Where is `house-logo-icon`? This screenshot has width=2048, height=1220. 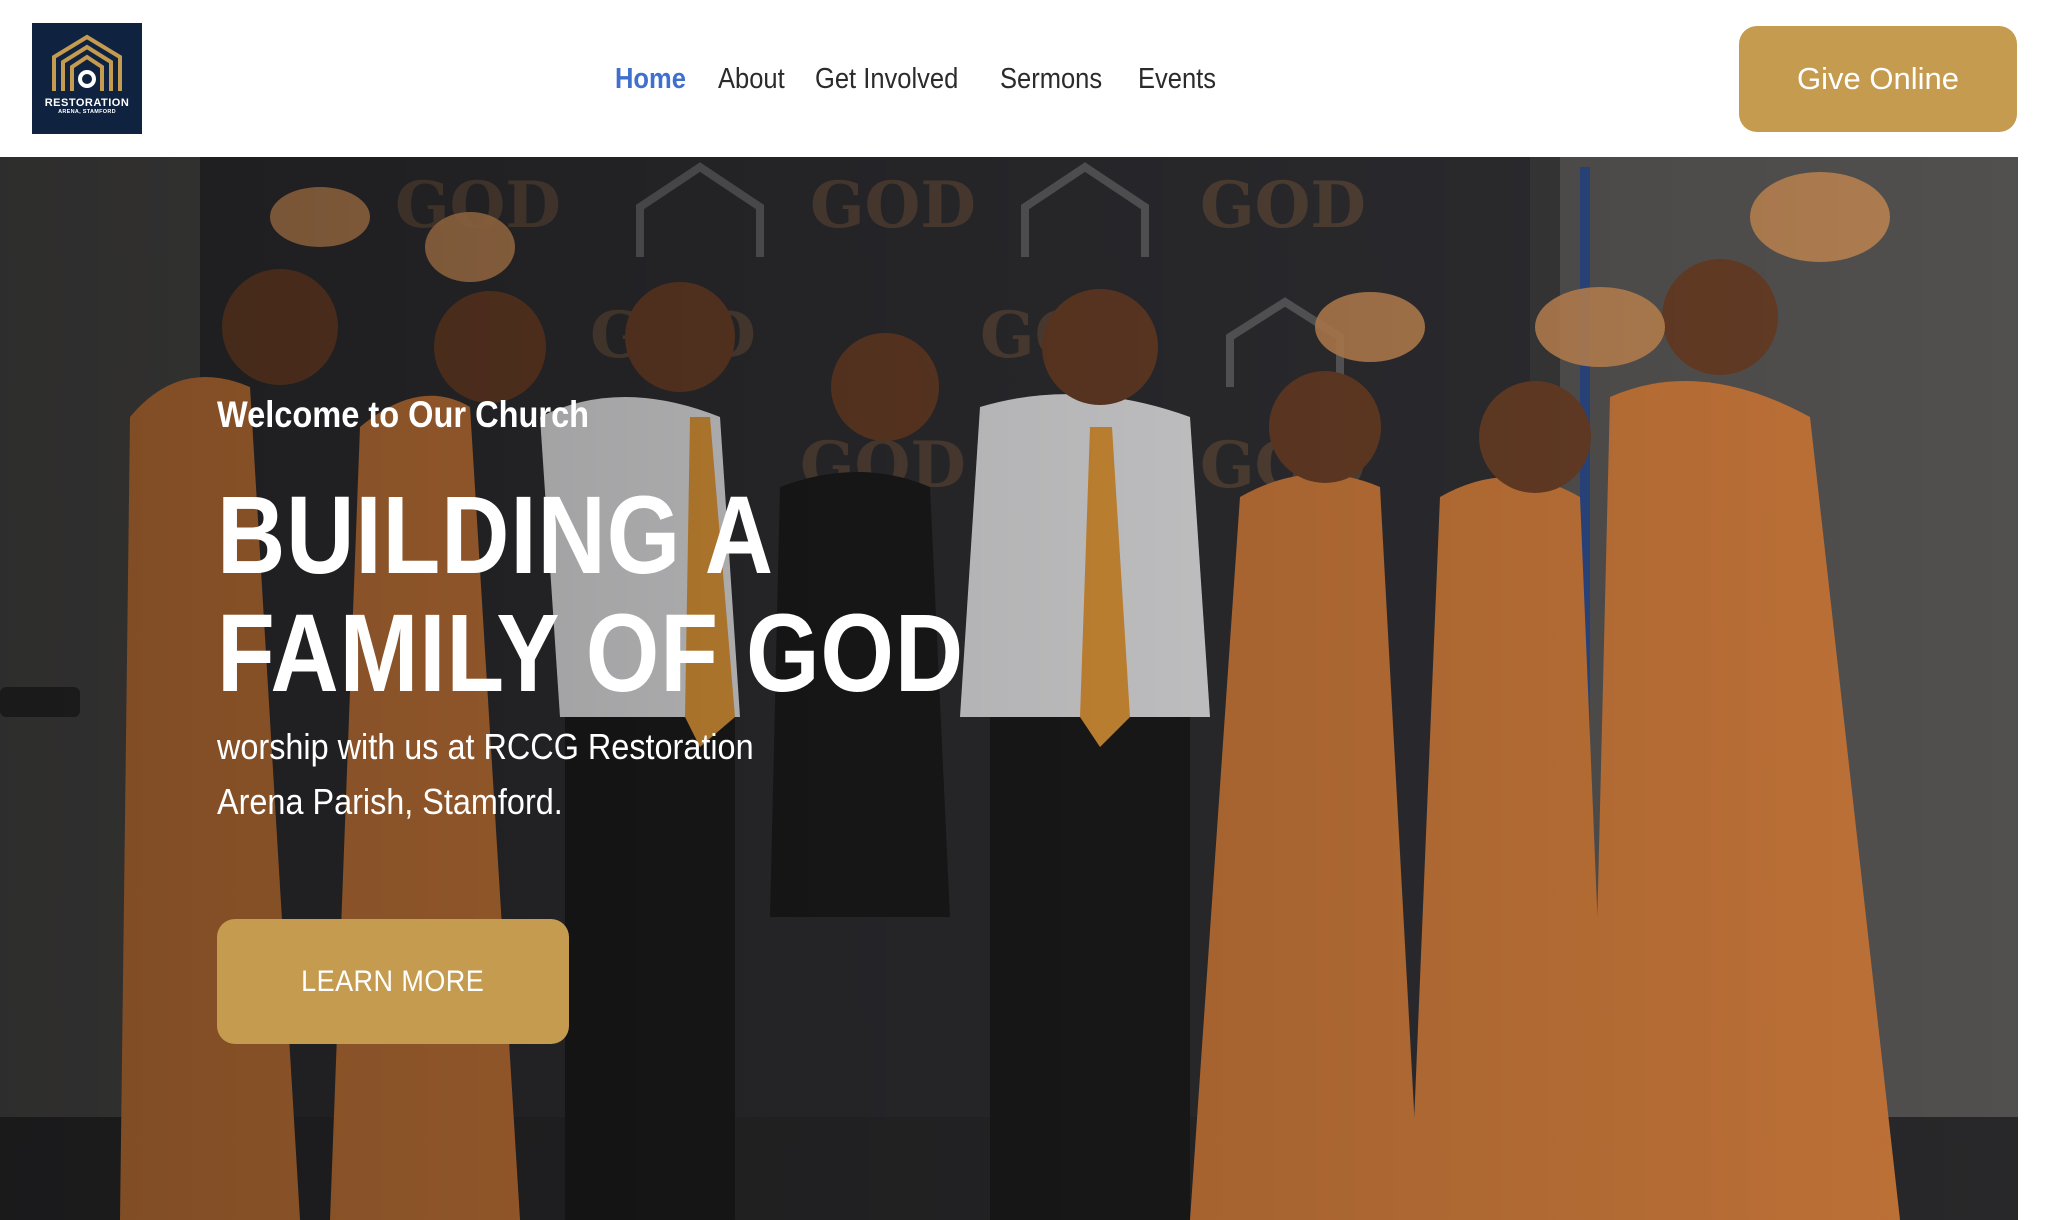 house-logo-icon is located at coordinates (87, 62).